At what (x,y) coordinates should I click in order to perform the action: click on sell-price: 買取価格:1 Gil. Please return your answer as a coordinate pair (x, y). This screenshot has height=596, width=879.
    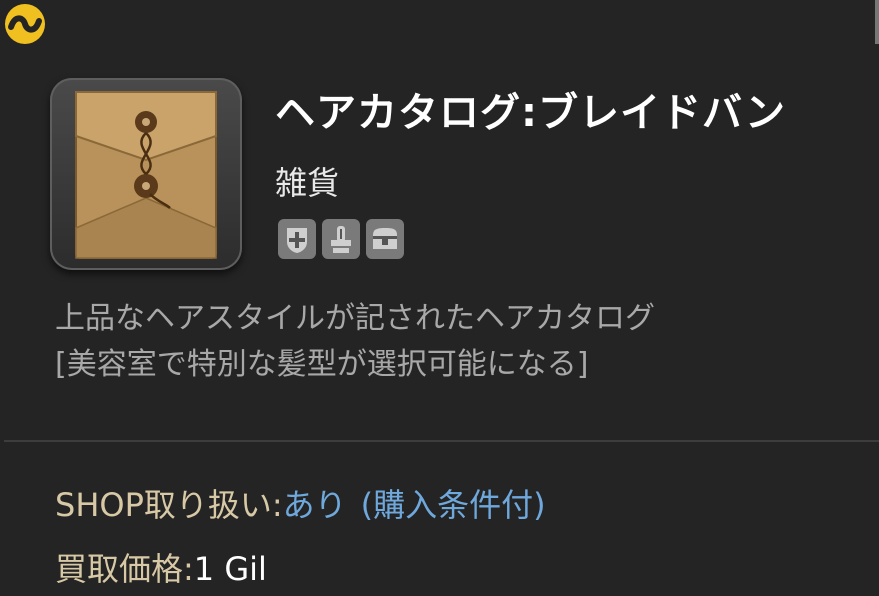
    Looking at the image, I should click on (161, 567).